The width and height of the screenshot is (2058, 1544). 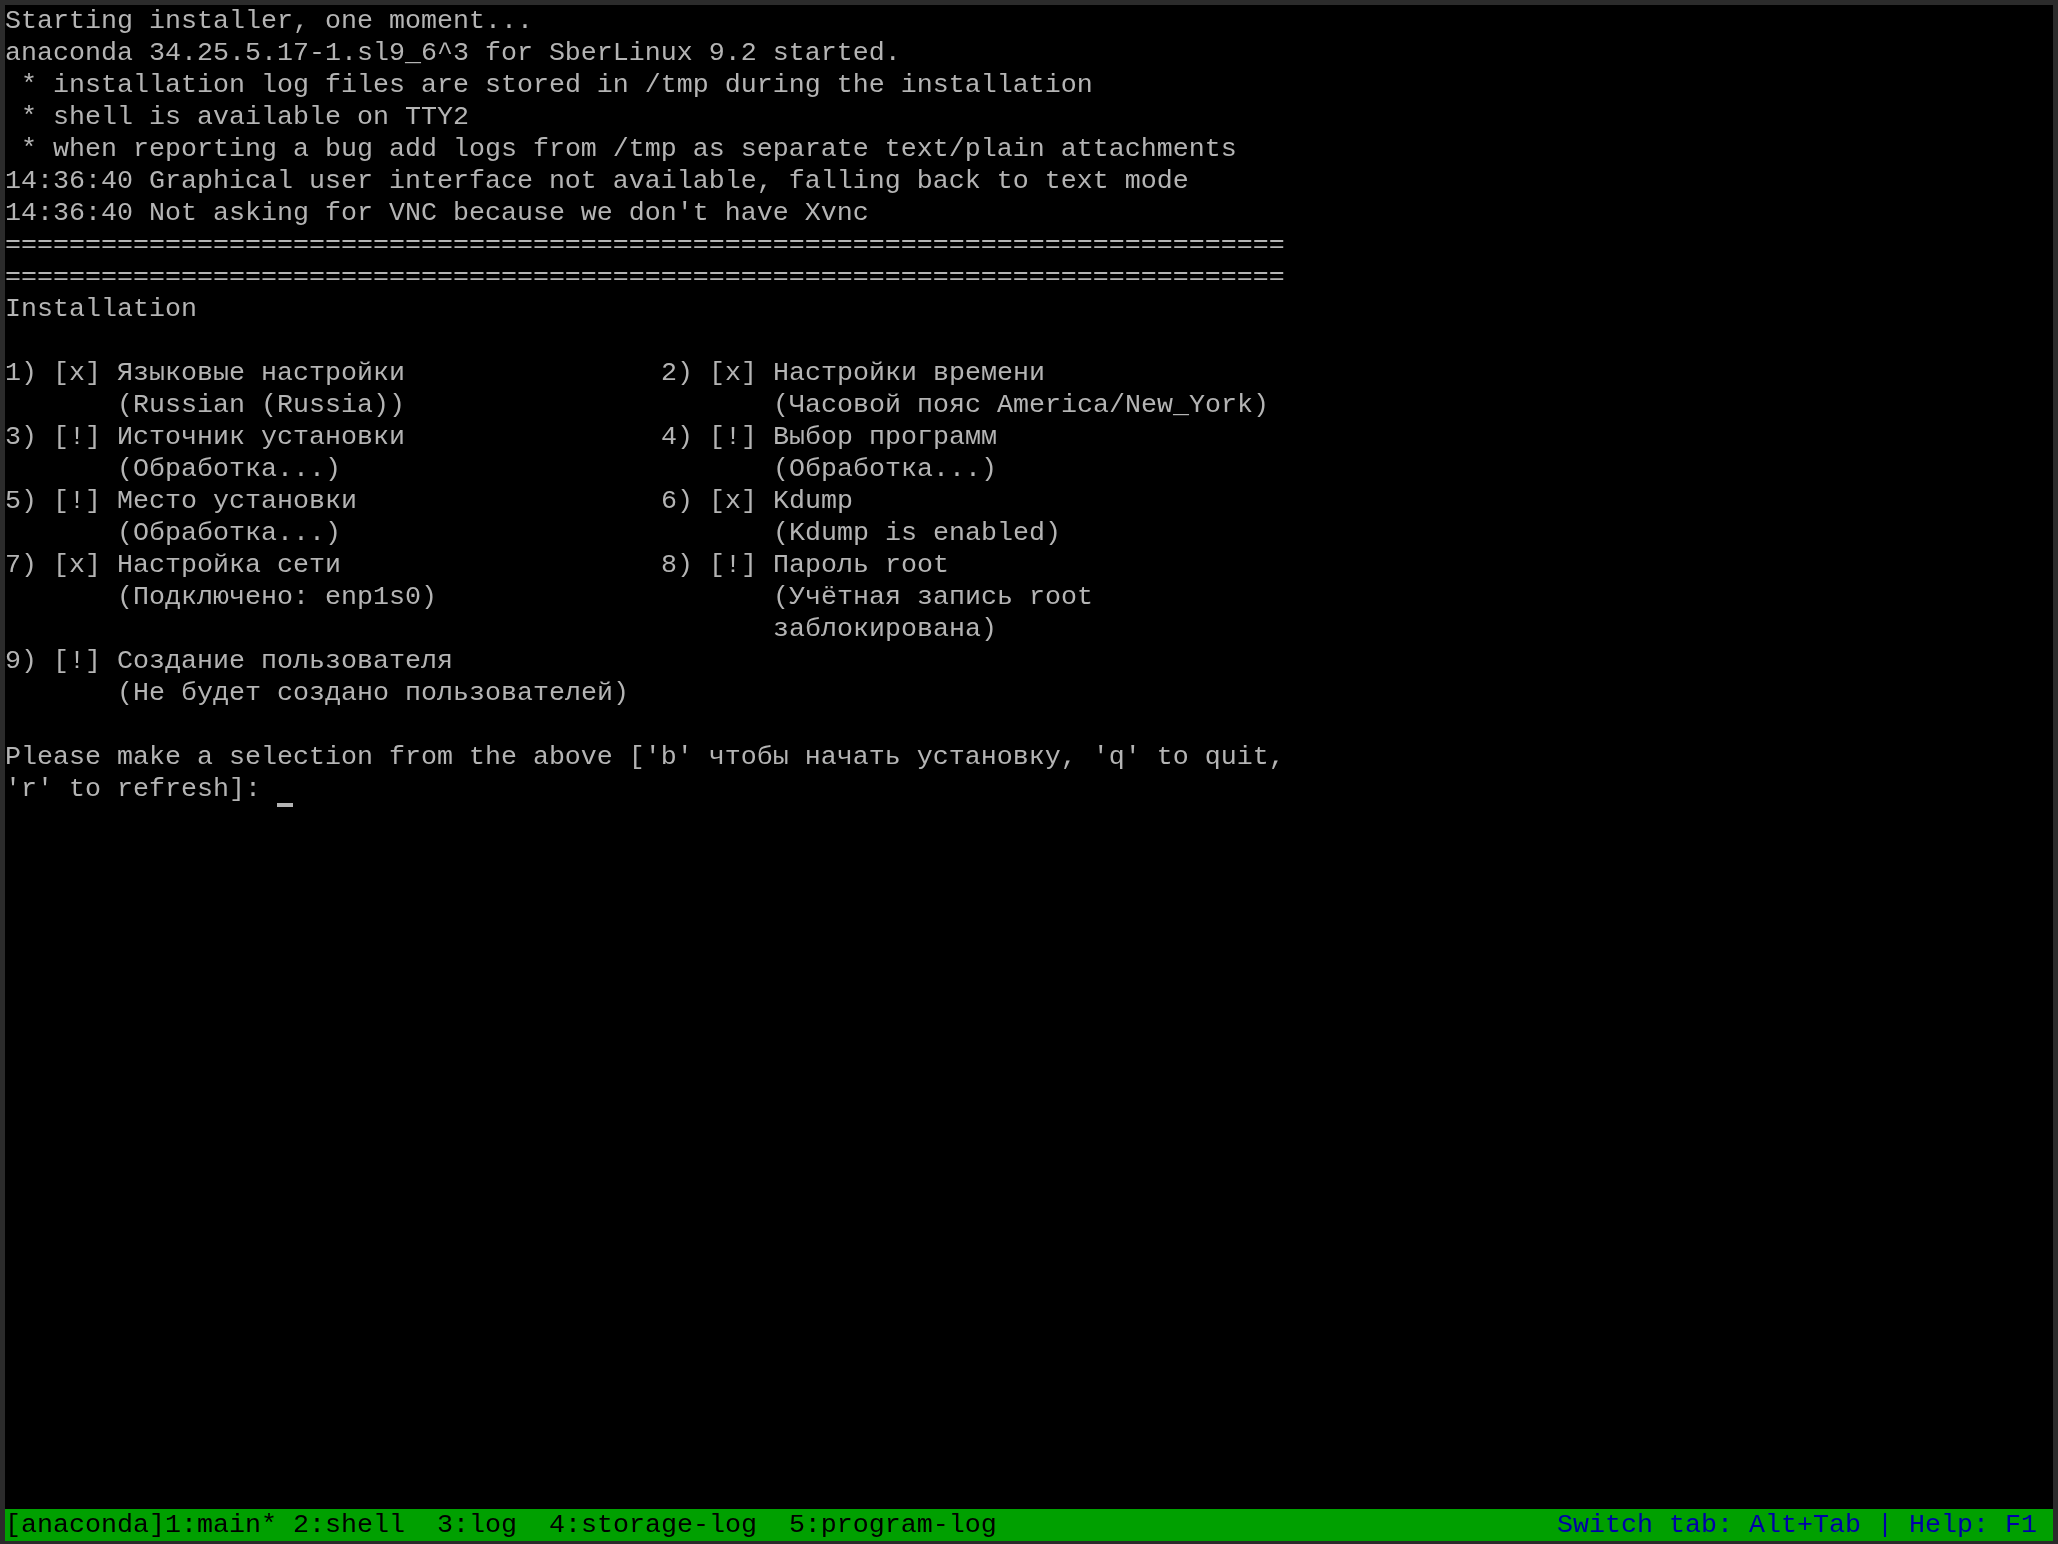 I want to click on item-number: 9), so click(x=21, y=661).